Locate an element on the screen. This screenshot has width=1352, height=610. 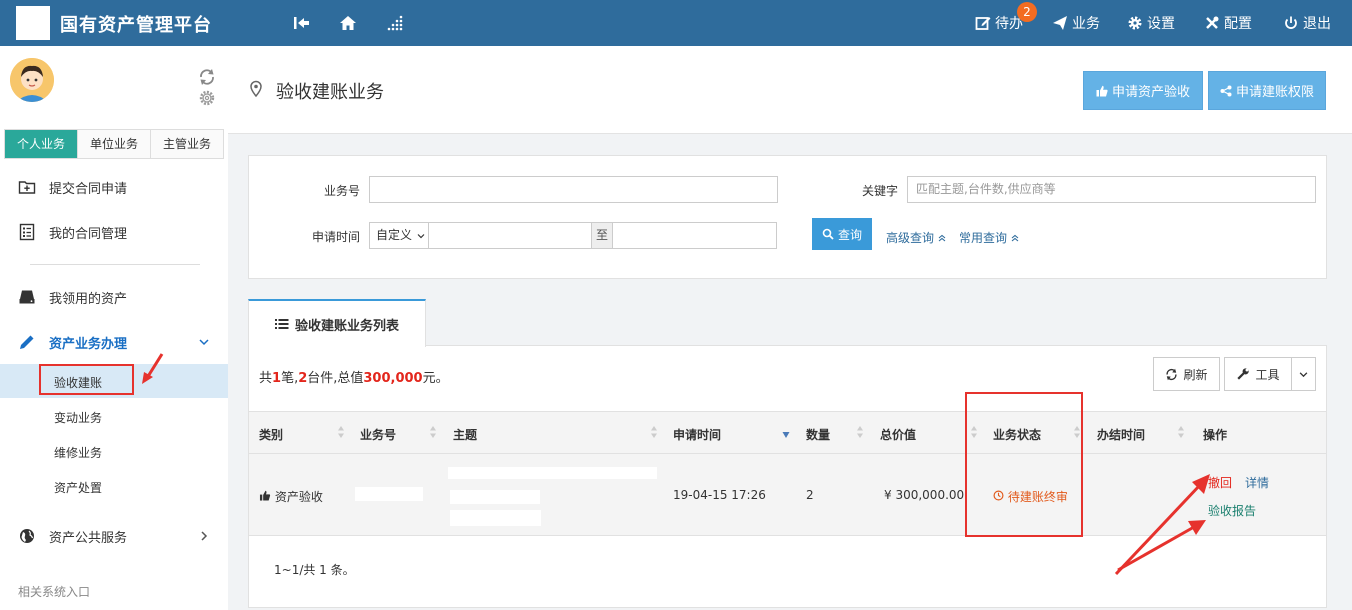
sidebar-subitem-label: 资产处置 is located at coordinates (78, 488).